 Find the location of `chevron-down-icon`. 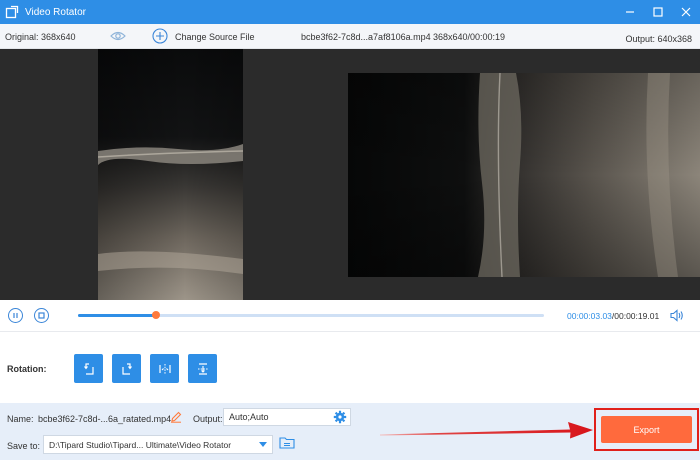

chevron-down-icon is located at coordinates (262, 444).